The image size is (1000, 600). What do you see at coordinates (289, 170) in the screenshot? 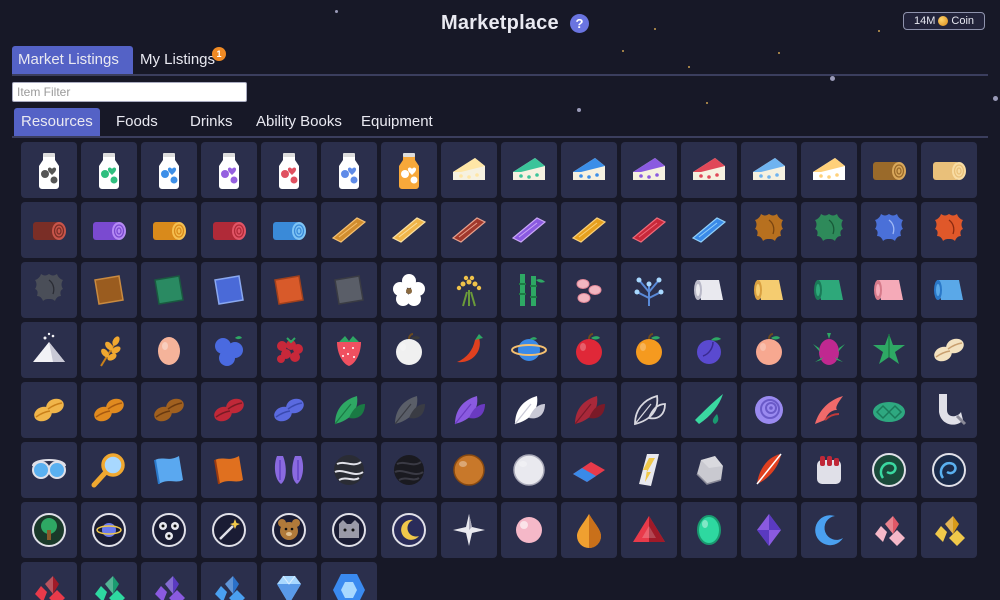
I see `item-cell-crimson-milk` at bounding box center [289, 170].